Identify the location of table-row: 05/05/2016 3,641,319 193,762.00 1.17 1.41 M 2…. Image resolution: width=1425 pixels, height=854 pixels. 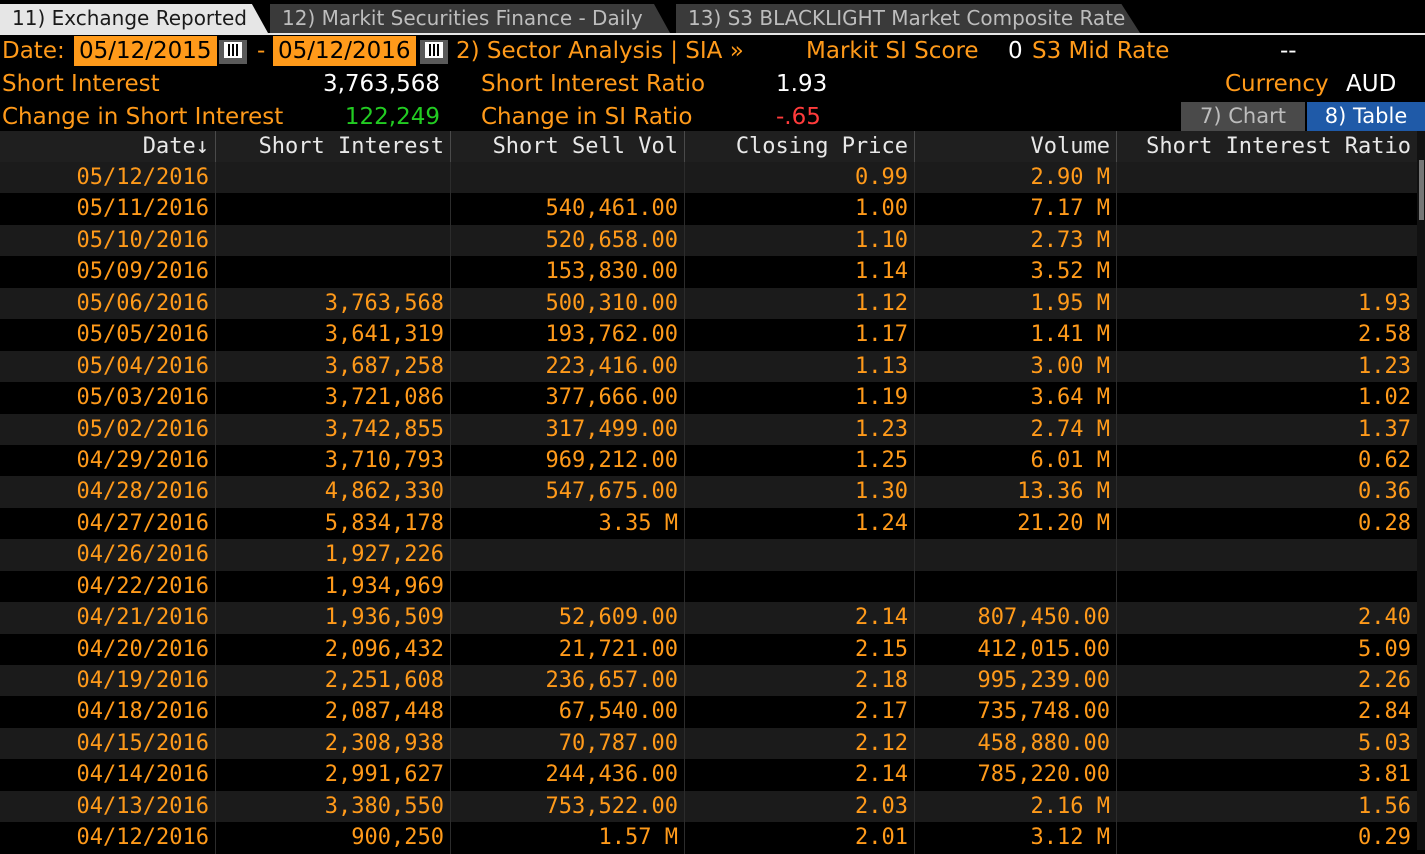
(708, 335).